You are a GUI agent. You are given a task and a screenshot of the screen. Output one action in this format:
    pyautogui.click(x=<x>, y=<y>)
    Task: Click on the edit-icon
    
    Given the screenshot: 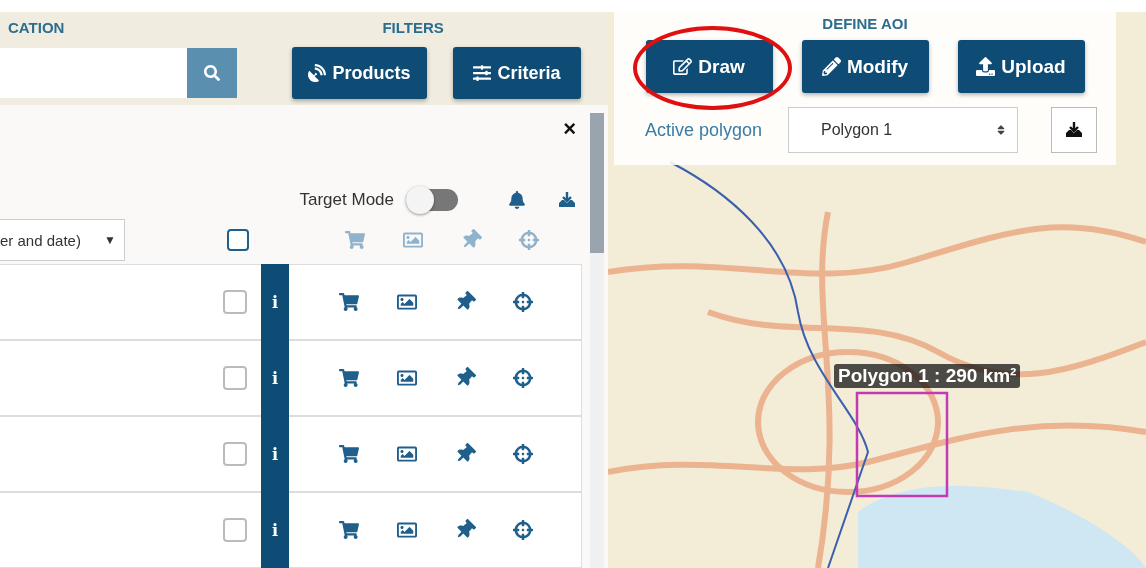 What is the action you would take?
    pyautogui.click(x=683, y=66)
    